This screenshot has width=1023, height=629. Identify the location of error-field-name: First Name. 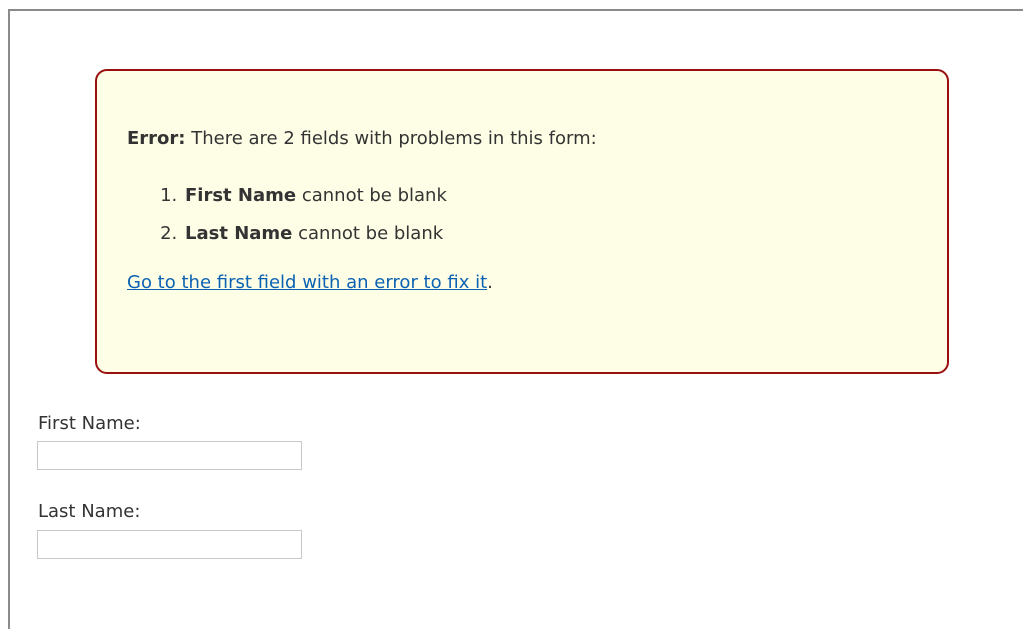
(241, 195).